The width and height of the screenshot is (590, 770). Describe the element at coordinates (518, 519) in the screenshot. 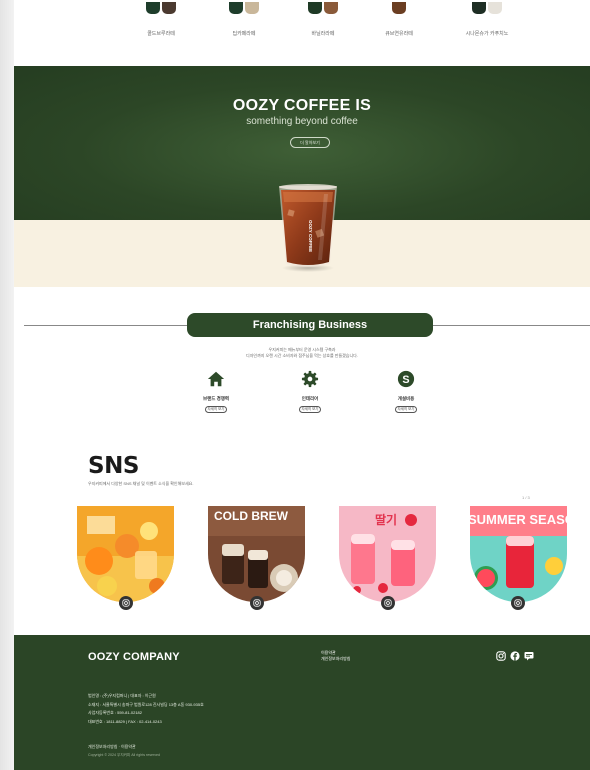

I see `sns-banner-text: SUMMER SEASON` at that location.